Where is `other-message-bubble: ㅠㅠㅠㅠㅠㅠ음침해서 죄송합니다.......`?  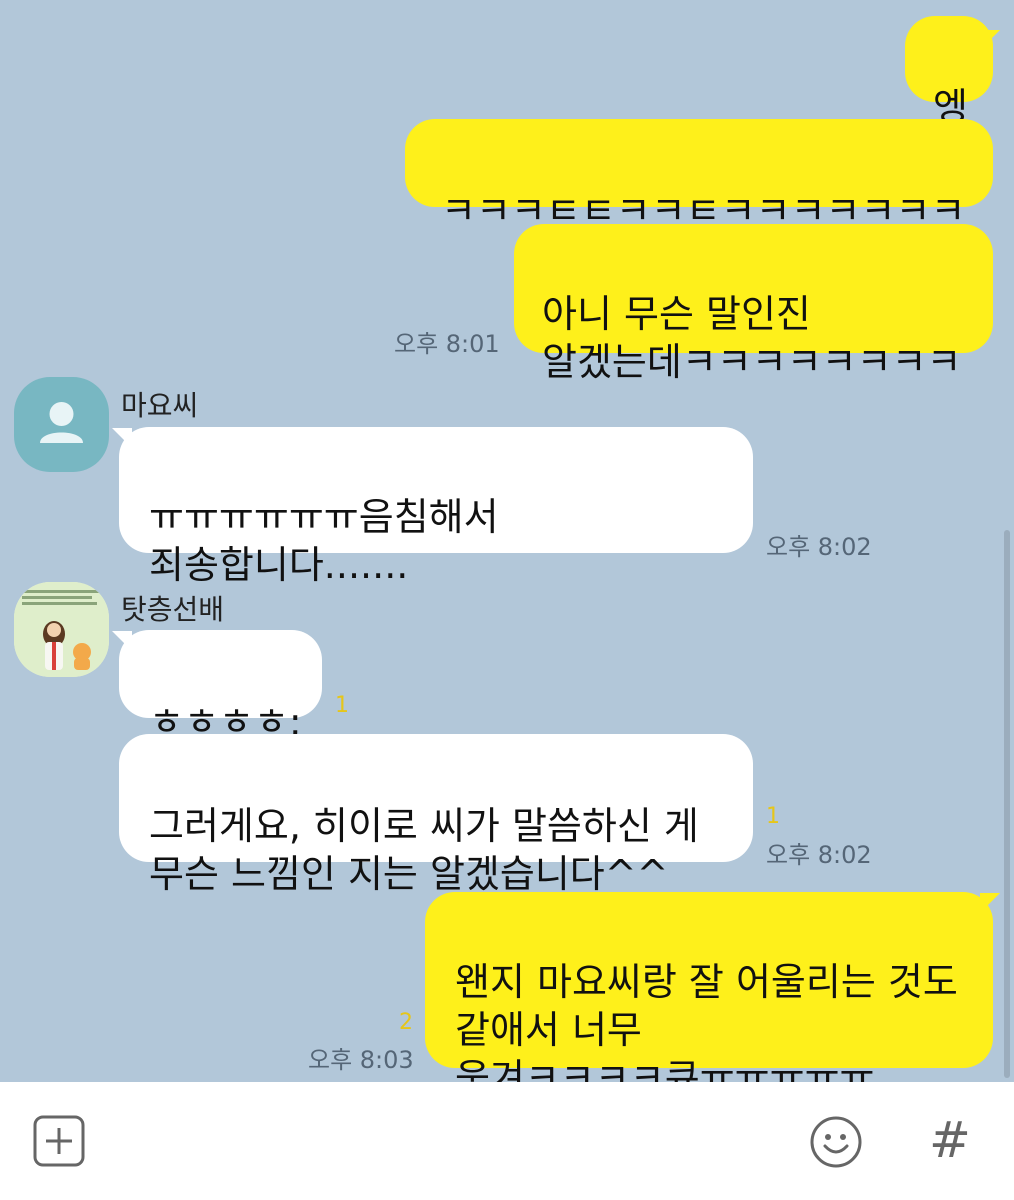
other-message-bubble: ㅠㅠㅠㅠㅠㅠ음침해서 죄송합니다....... is located at coordinates (436, 507).